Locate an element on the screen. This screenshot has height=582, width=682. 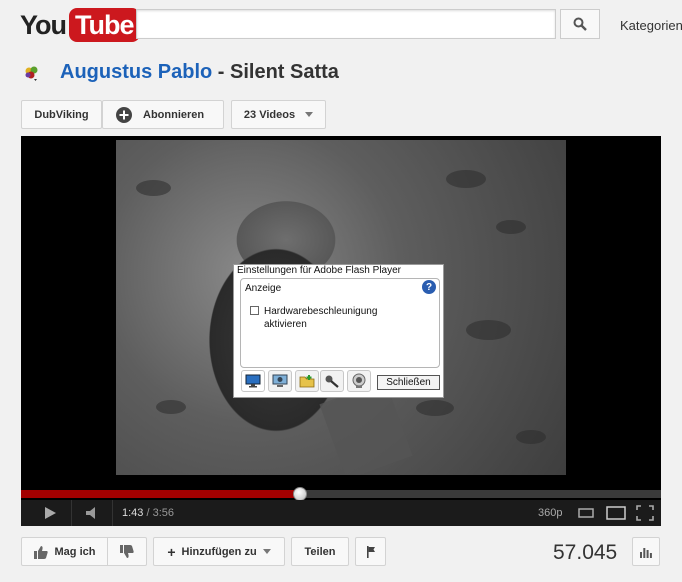
large-player-icon is located at coordinates (616, 513).